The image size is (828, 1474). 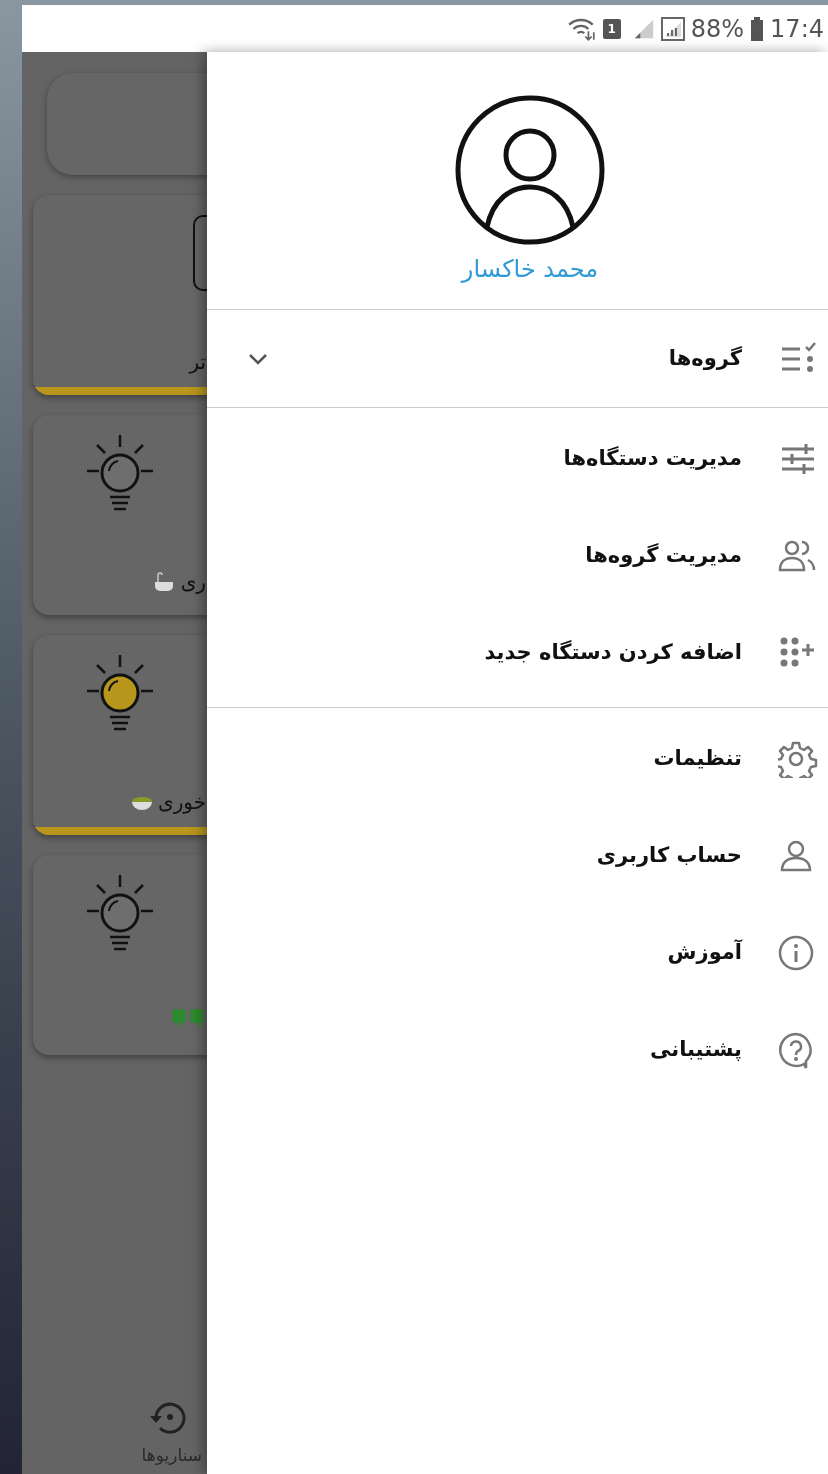 What do you see at coordinates (797, 29) in the screenshot?
I see `status-time: 17:4` at bounding box center [797, 29].